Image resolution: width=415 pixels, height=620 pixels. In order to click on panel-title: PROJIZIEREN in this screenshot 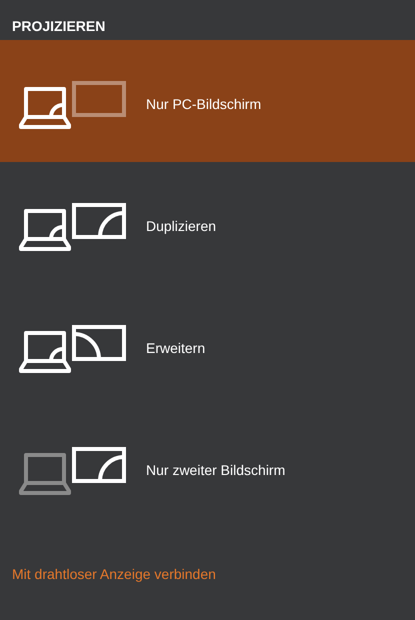, I will do `click(58, 26)`.